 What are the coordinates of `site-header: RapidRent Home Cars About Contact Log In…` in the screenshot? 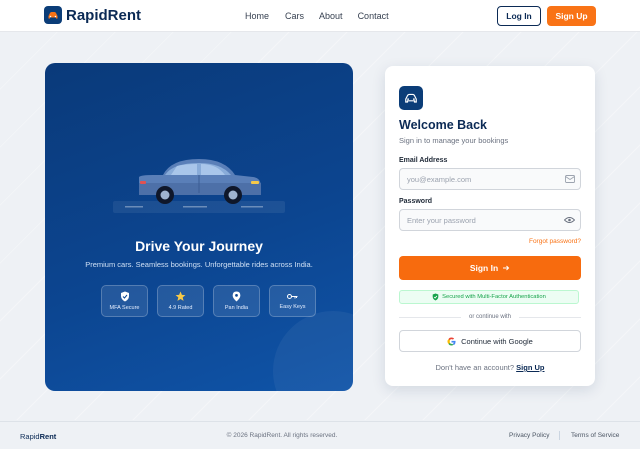 It's located at (320, 16).